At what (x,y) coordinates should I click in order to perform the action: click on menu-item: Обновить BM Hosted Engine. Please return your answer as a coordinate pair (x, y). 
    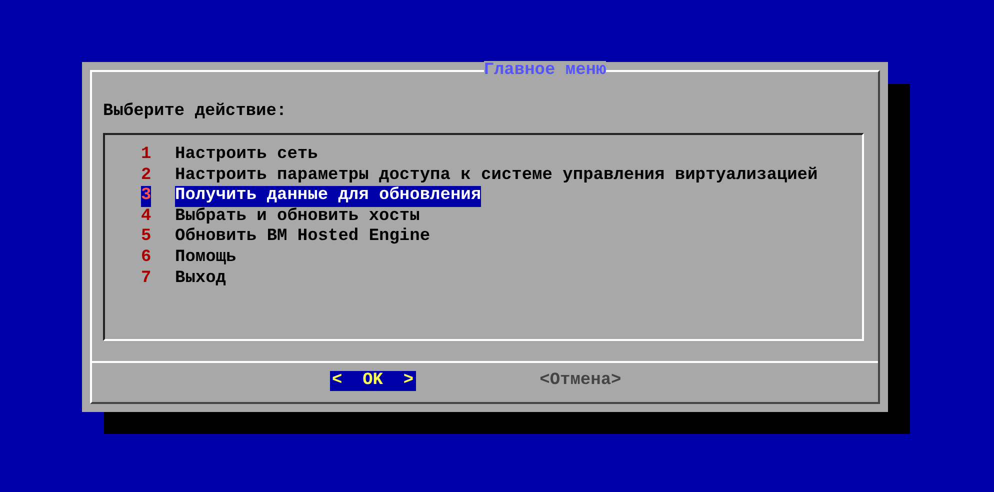
    Looking at the image, I should click on (302, 237).